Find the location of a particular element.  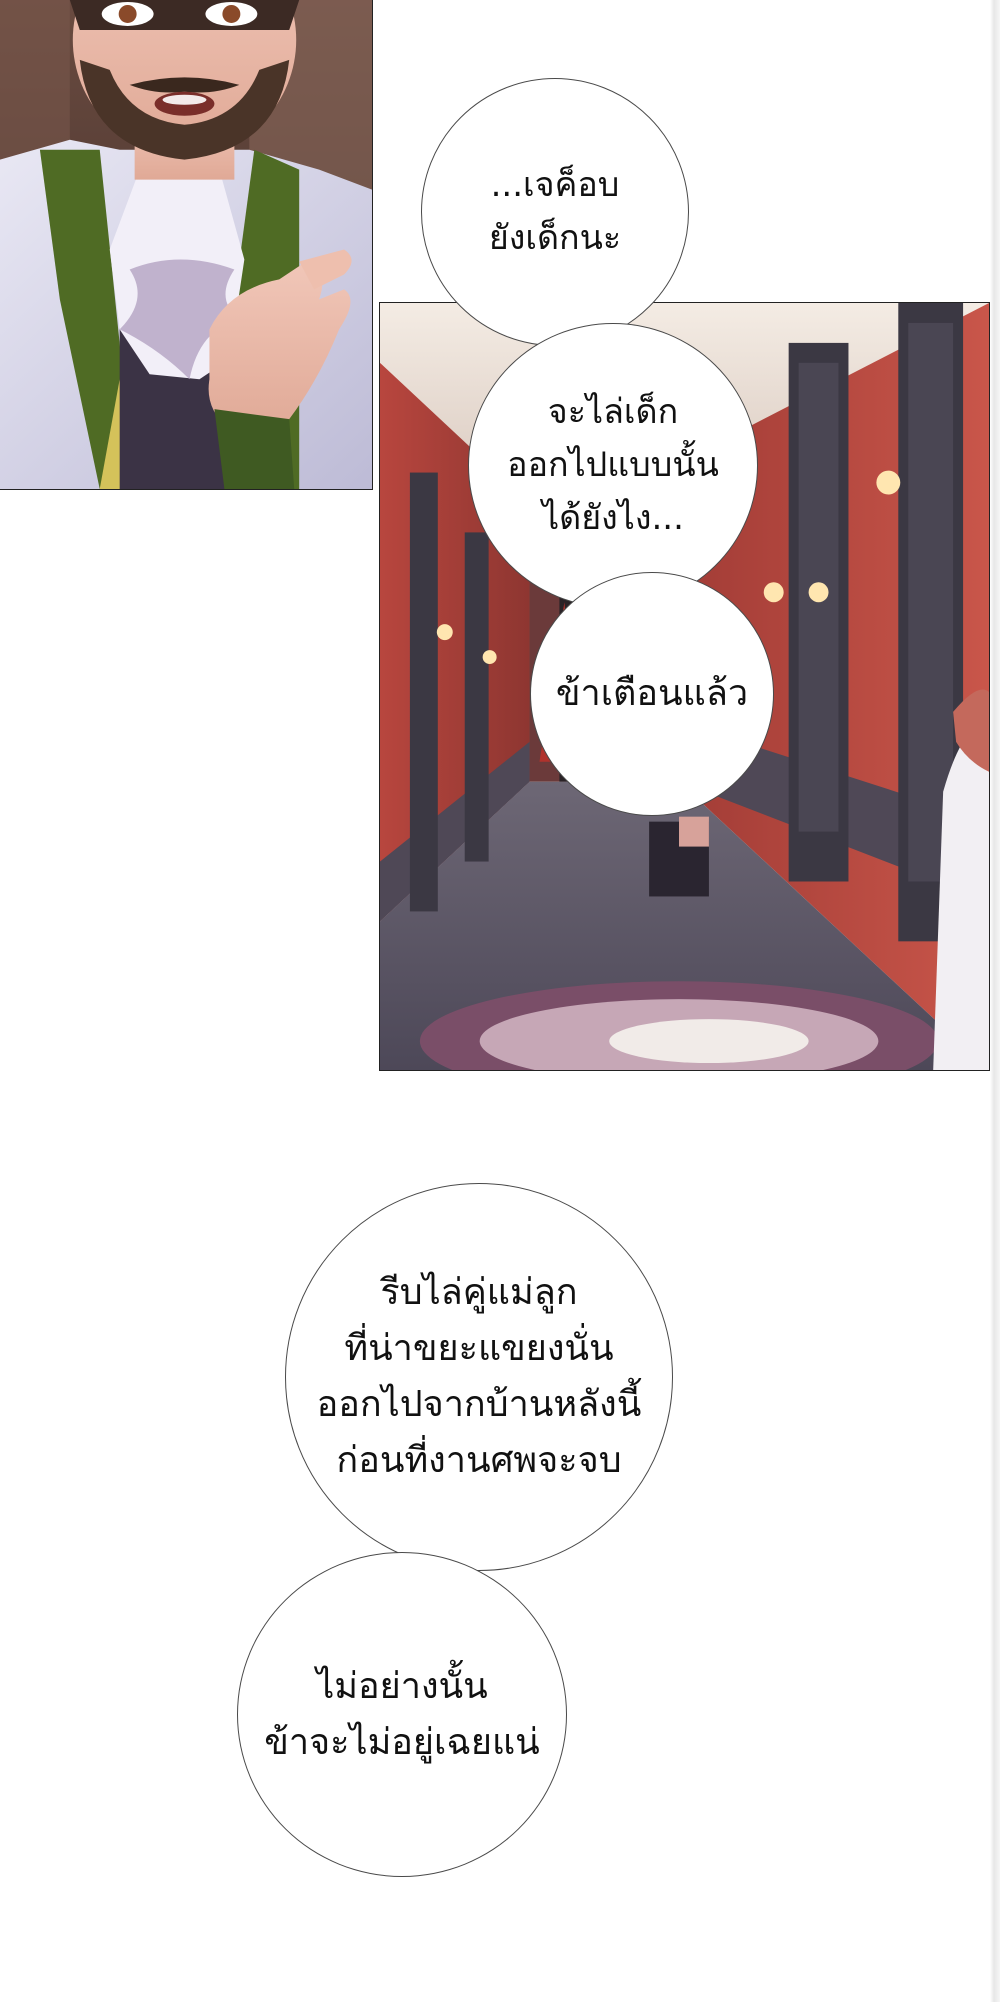

bearded-man-panel is located at coordinates (186, 245).